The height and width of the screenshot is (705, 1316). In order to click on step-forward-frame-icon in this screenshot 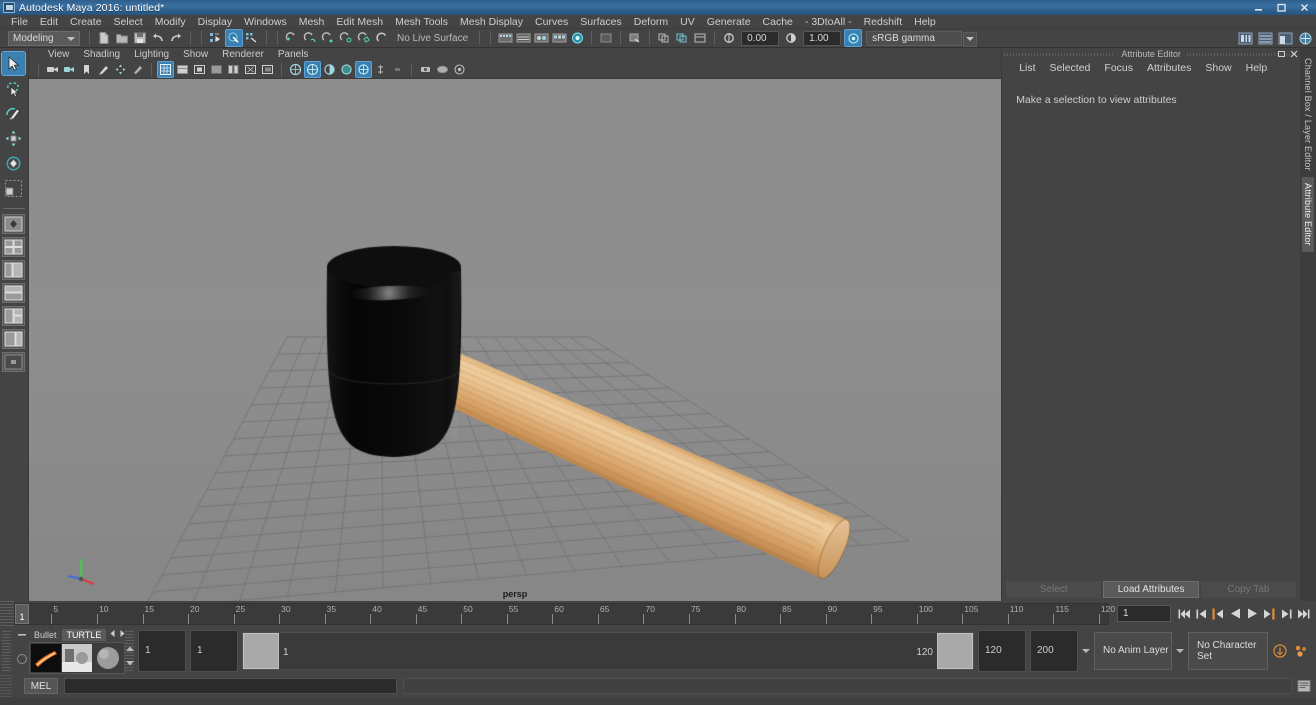, I will do `click(1286, 614)`.